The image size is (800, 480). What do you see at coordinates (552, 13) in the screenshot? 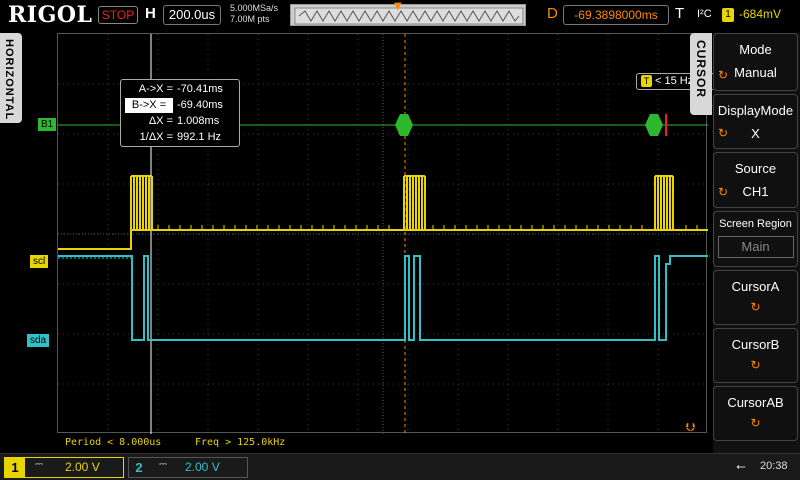
I see `delay-label: D` at bounding box center [552, 13].